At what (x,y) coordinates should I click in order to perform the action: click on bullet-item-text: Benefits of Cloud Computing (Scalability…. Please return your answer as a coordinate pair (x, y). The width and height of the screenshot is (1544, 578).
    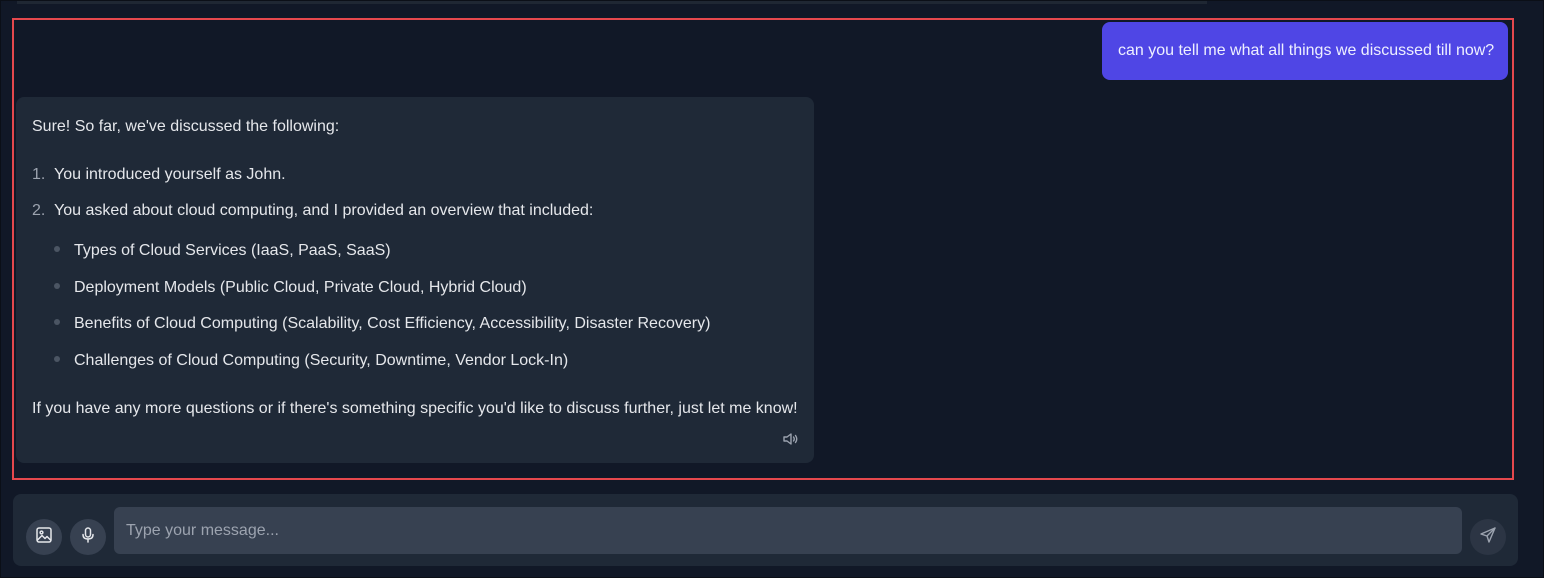
    Looking at the image, I should click on (392, 323).